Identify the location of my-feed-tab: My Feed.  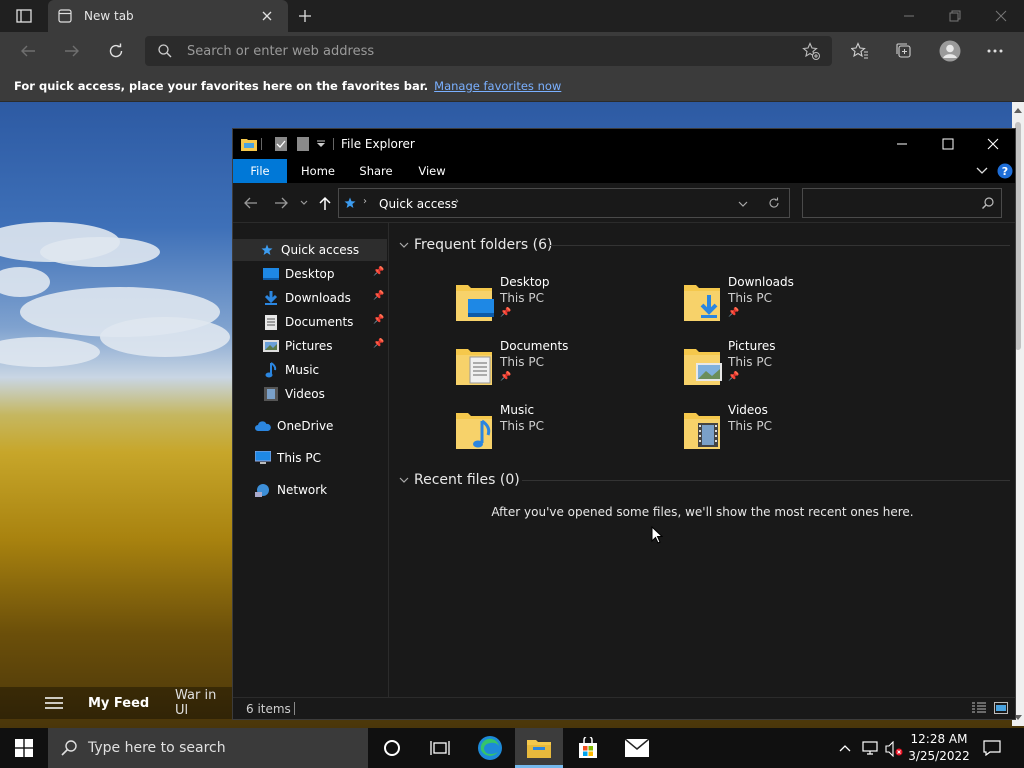
(118, 703).